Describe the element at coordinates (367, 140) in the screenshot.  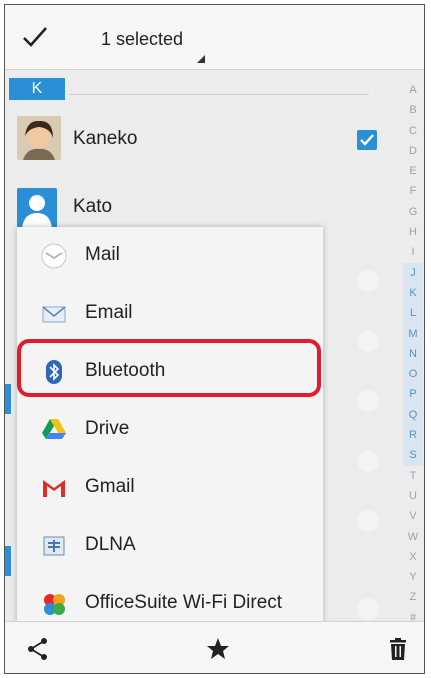
I see `contact-checkbox` at that location.